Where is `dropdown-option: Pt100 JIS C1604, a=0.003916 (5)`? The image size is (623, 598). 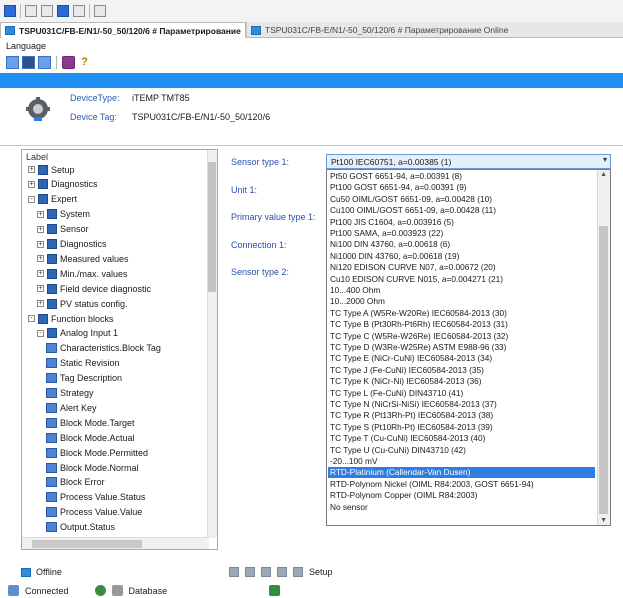
dropdown-option: Pt100 JIS C1604, a=0.003916 (5) is located at coordinates (392, 222).